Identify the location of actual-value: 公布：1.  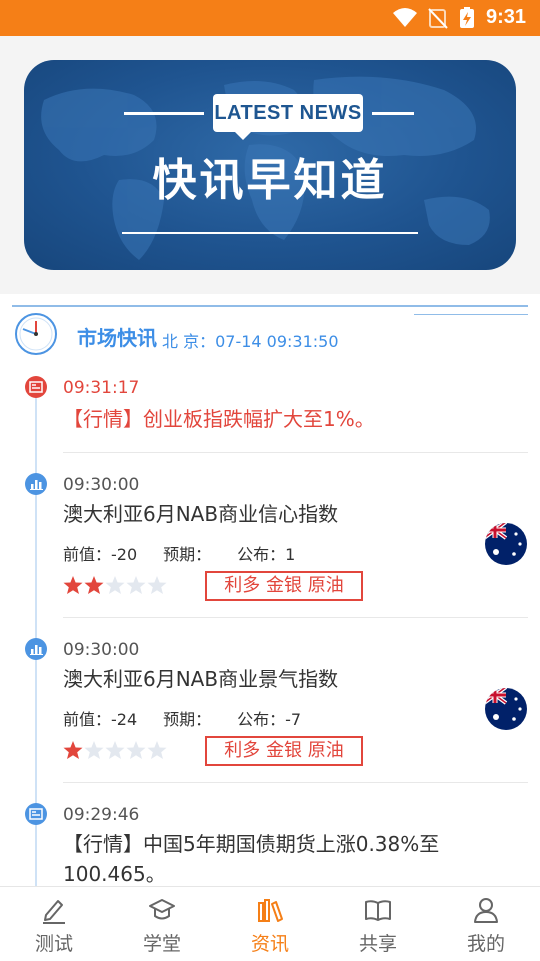
(266, 554).